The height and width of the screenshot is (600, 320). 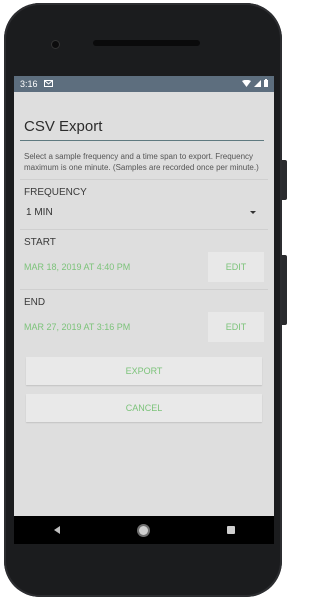 I want to click on navigation-bar, so click(x=144, y=530).